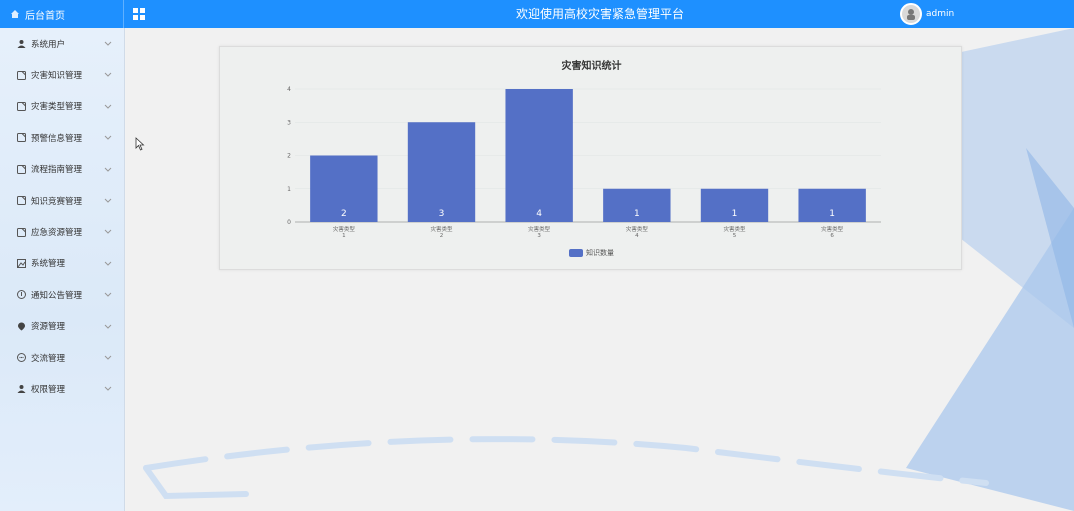 The image size is (1074, 511). Describe the element at coordinates (139, 13) in the screenshot. I see `menu-grid-icon` at that location.